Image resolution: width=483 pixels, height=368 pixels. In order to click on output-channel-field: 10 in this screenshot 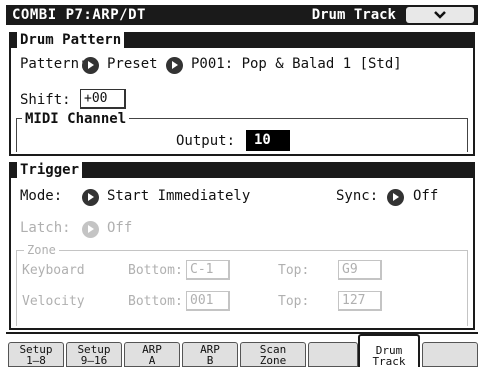, I will do `click(268, 140)`.